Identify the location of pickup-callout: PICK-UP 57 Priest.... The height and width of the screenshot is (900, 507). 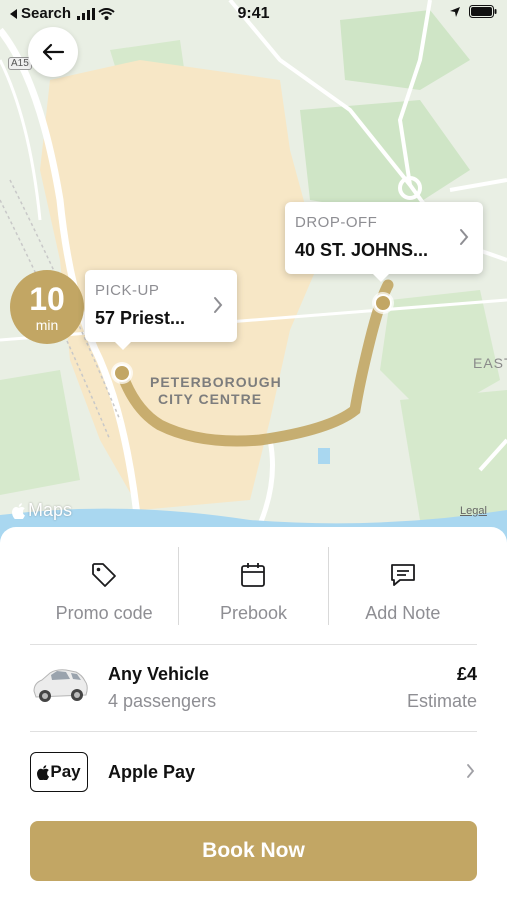
(161, 310).